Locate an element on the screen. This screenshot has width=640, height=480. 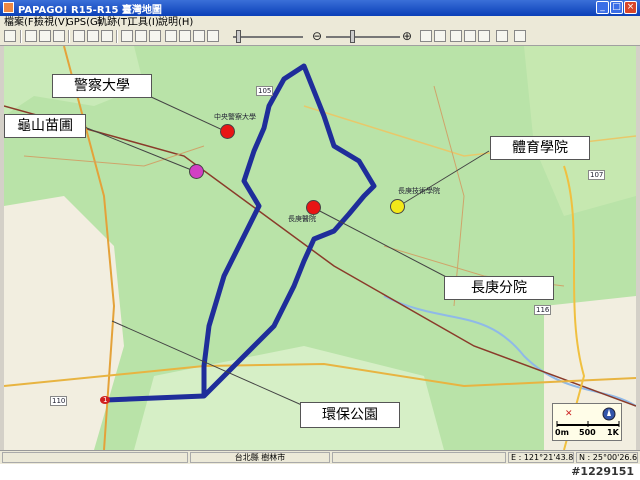
select-arrow-icon is located at coordinates (426, 36).